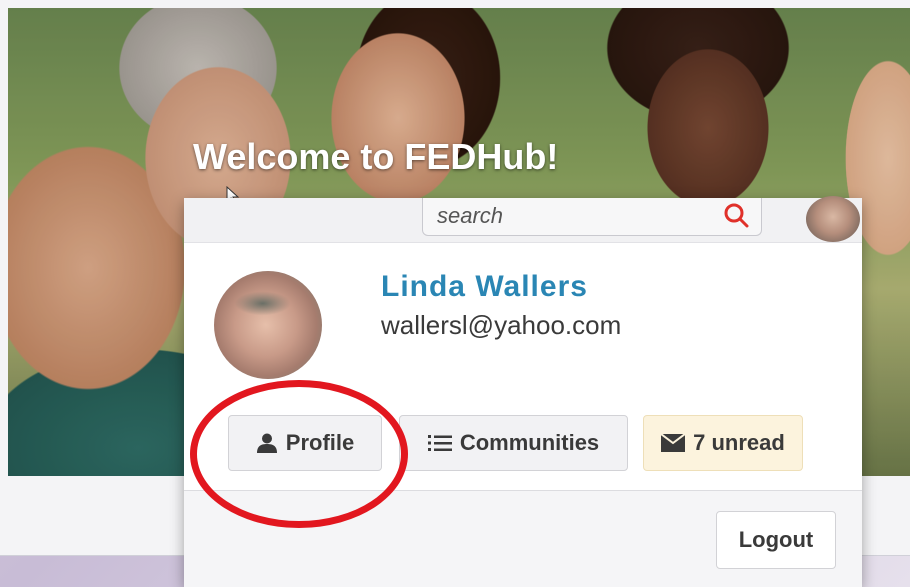 This screenshot has width=910, height=587. Describe the element at coordinates (320, 442) in the screenshot. I see `profile-label: Profile` at that location.